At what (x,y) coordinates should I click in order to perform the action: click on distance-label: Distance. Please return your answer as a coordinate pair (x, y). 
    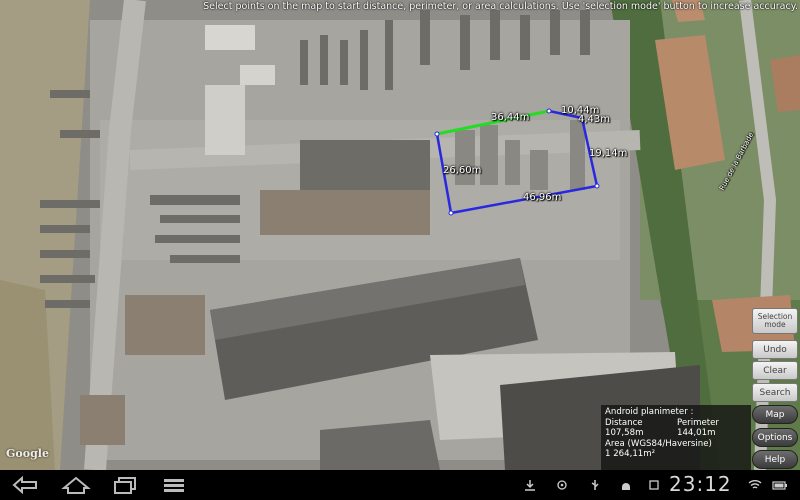
    Looking at the image, I should click on (624, 422).